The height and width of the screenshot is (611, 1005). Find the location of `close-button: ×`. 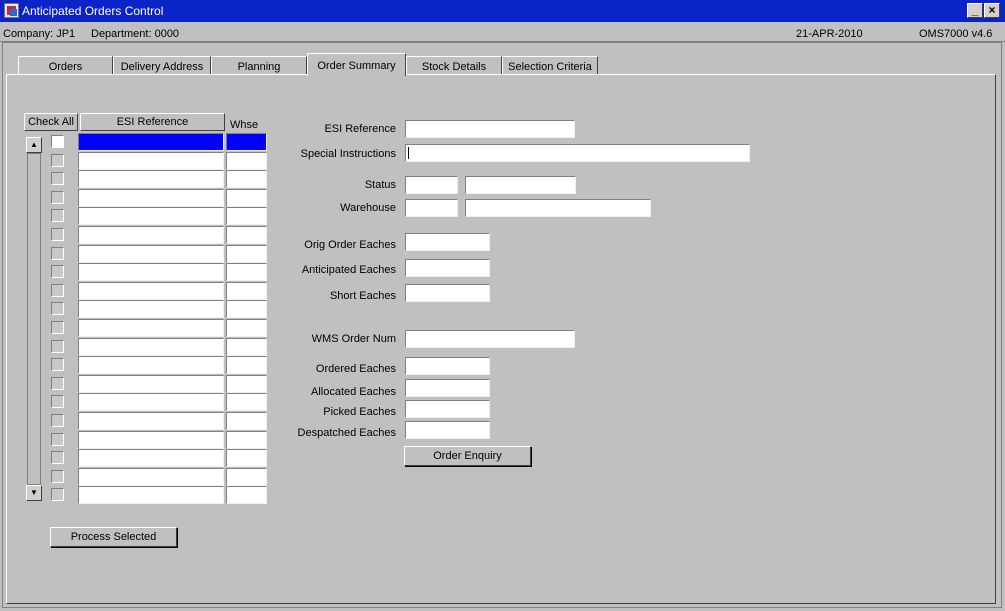

close-button: × is located at coordinates (992, 10).